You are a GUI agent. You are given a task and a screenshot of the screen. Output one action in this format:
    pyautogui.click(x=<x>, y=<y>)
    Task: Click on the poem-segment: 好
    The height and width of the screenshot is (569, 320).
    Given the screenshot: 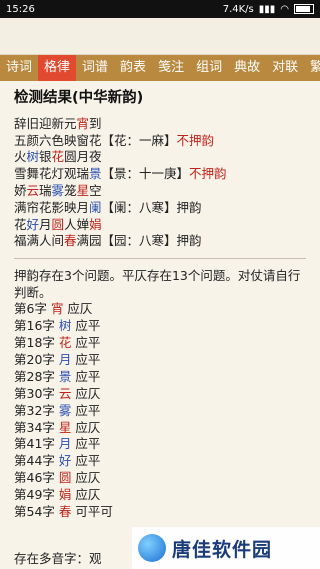 What is the action you would take?
    pyautogui.click(x=33, y=224)
    